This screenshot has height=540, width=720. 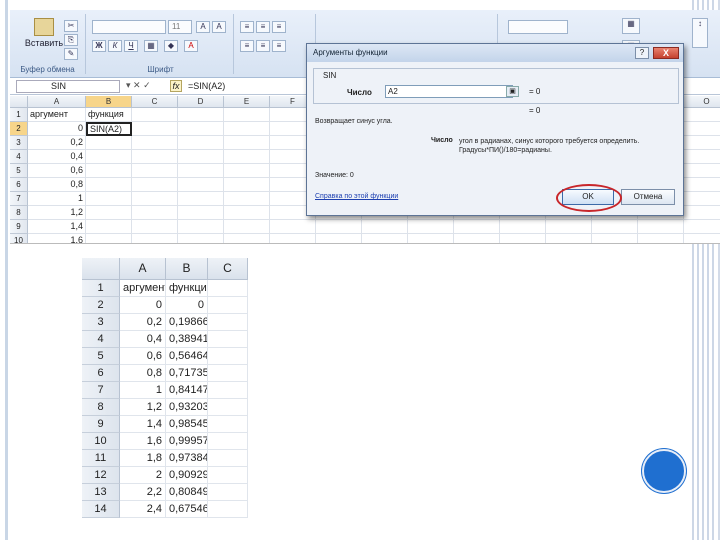 What do you see at coordinates (702, 102) in the screenshot?
I see `column-header: O` at bounding box center [702, 102].